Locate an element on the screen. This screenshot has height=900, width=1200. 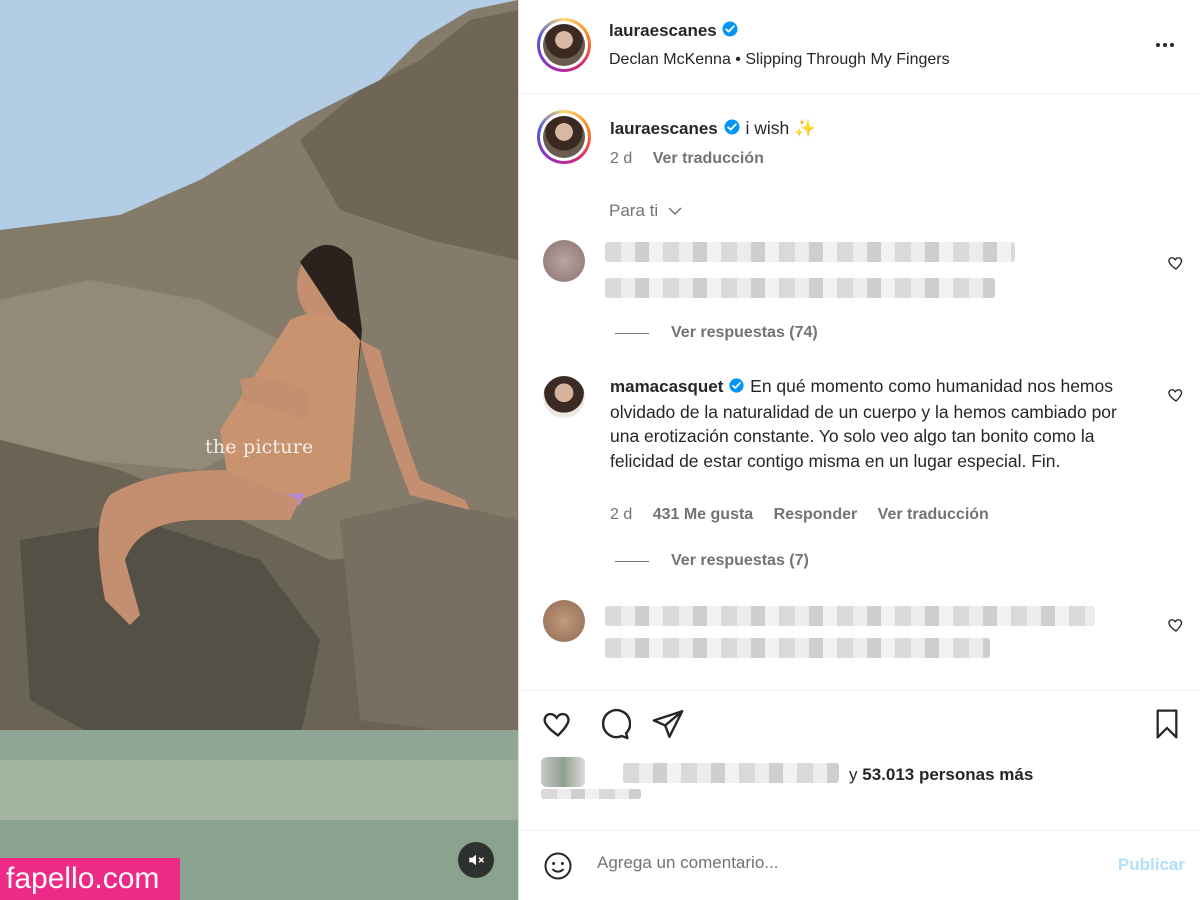
chevron-down-icon is located at coordinates (675, 211).